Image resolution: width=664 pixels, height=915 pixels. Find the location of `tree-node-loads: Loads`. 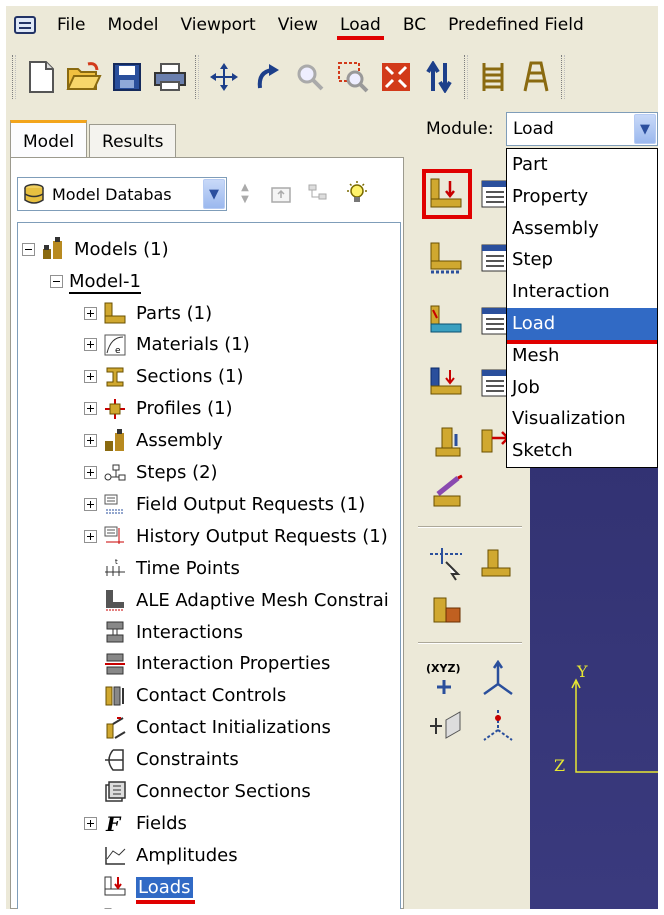

tree-node-loads: Loads is located at coordinates (139, 887).